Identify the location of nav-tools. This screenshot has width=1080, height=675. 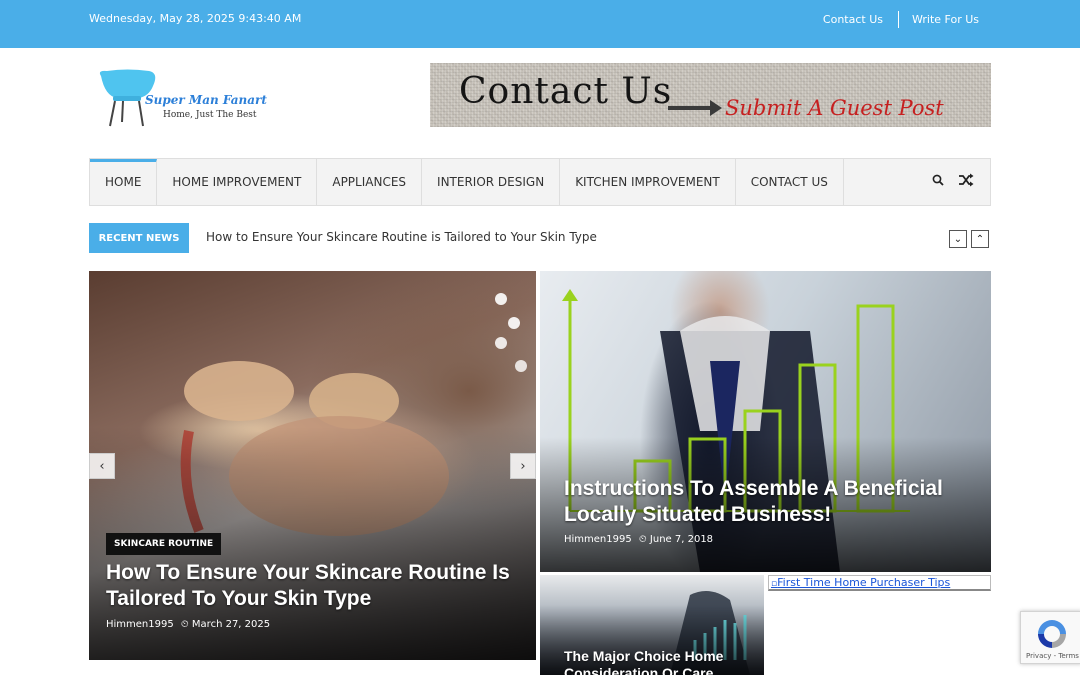
(953, 180).